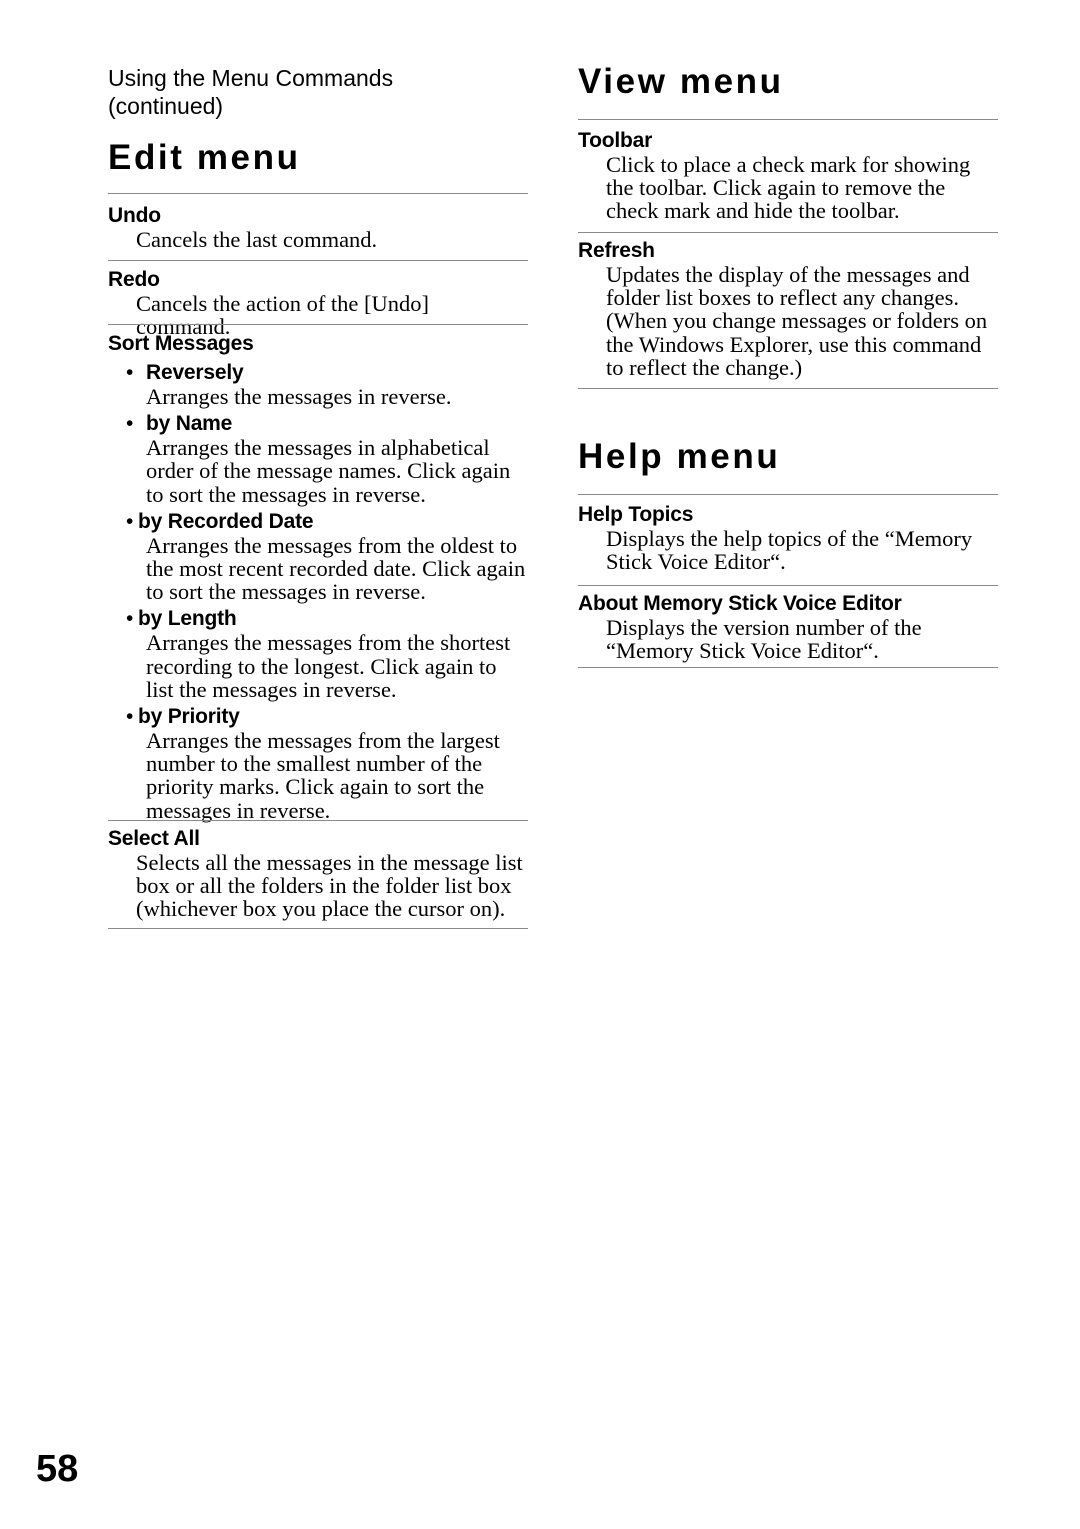 Image resolution: width=1080 pixels, height=1529 pixels. Describe the element at coordinates (166, 106) in the screenshot. I see `running-head-line-2: (continued)` at that location.